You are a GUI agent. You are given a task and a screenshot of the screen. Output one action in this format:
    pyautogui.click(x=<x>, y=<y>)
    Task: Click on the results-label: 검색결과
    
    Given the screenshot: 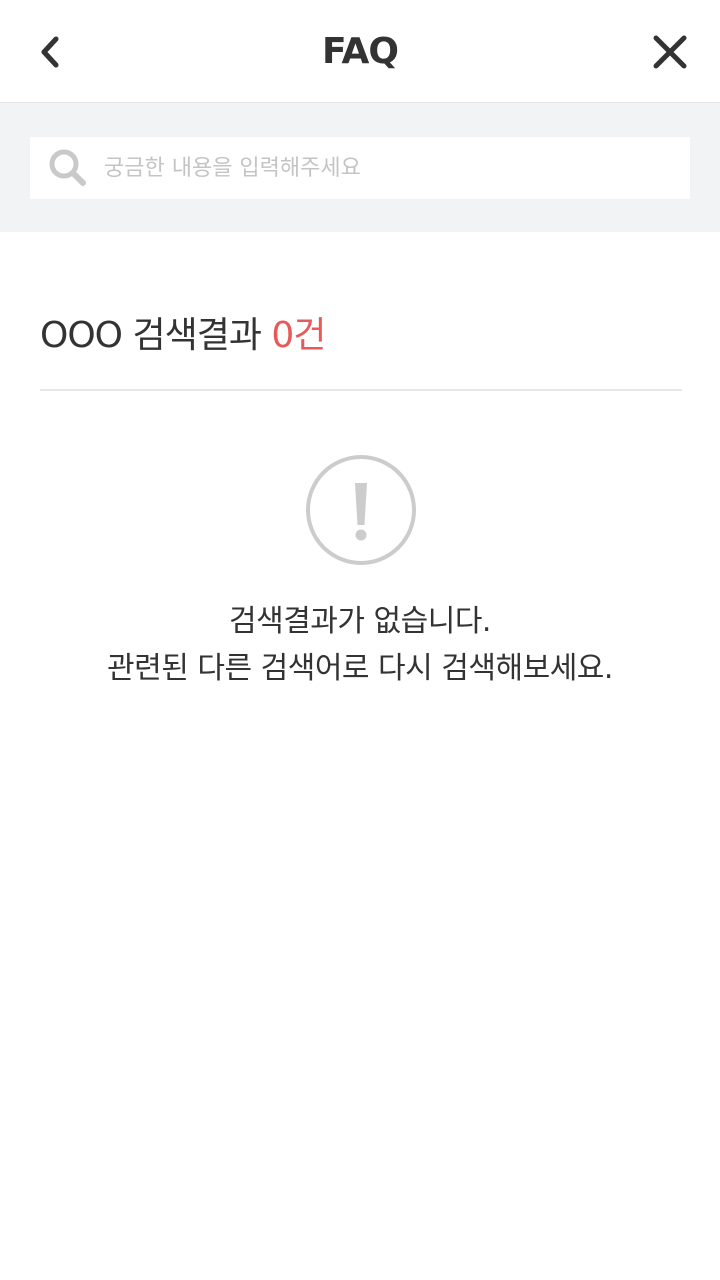 What is the action you would take?
    pyautogui.click(x=196, y=335)
    